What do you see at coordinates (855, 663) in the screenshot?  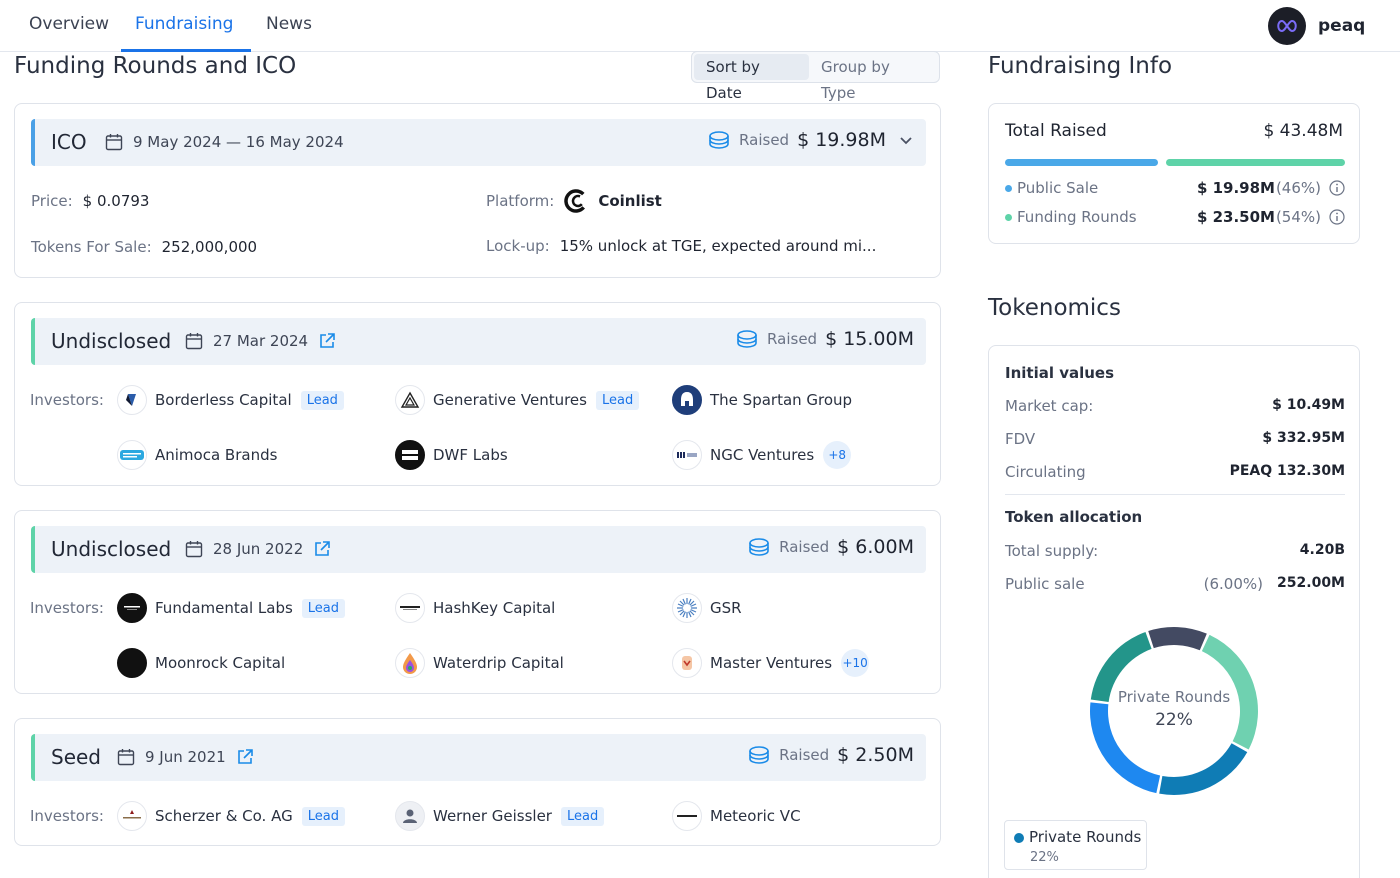 I see `more-investors-badge: +10` at bounding box center [855, 663].